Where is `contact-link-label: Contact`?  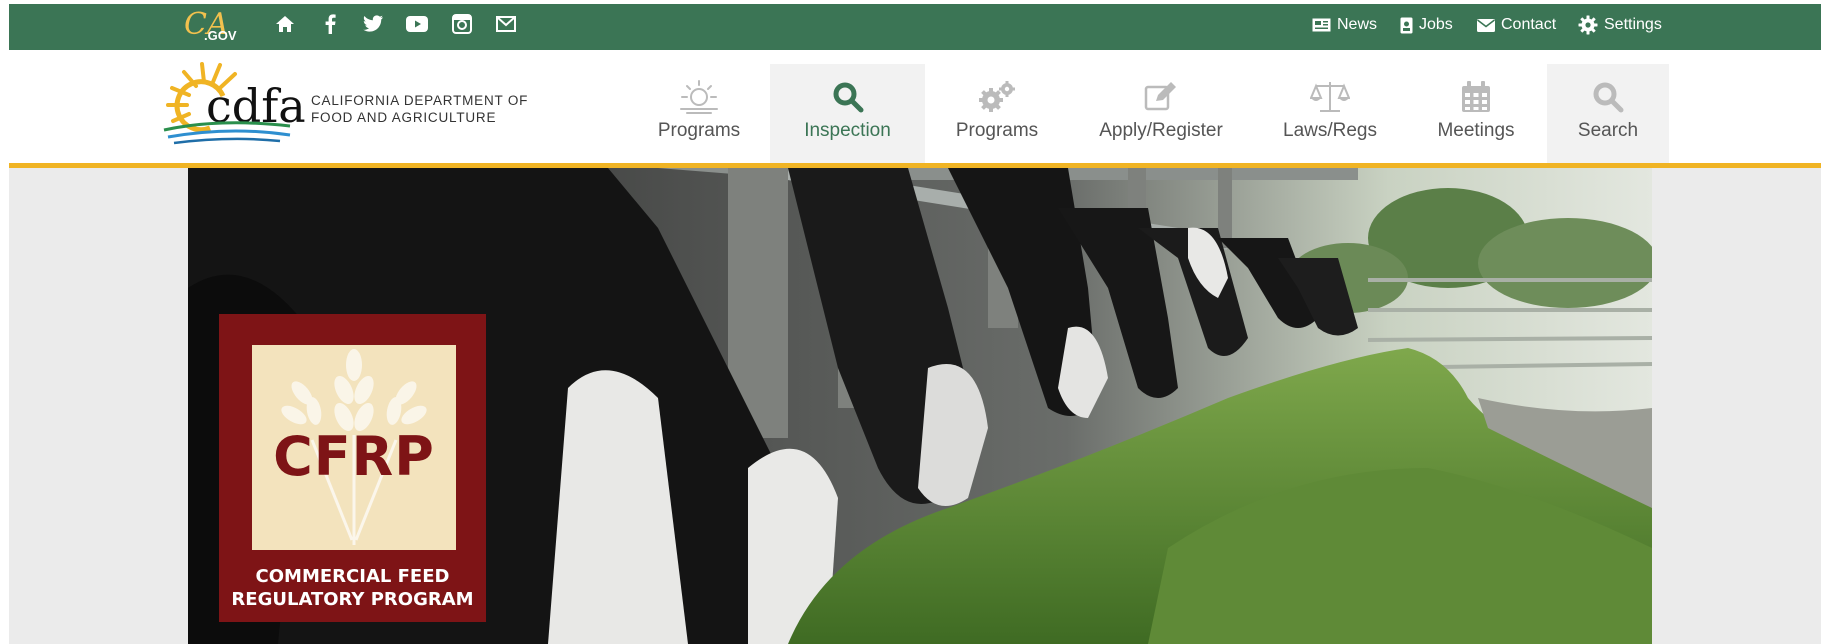
contact-link-label: Contact is located at coordinates (1529, 24).